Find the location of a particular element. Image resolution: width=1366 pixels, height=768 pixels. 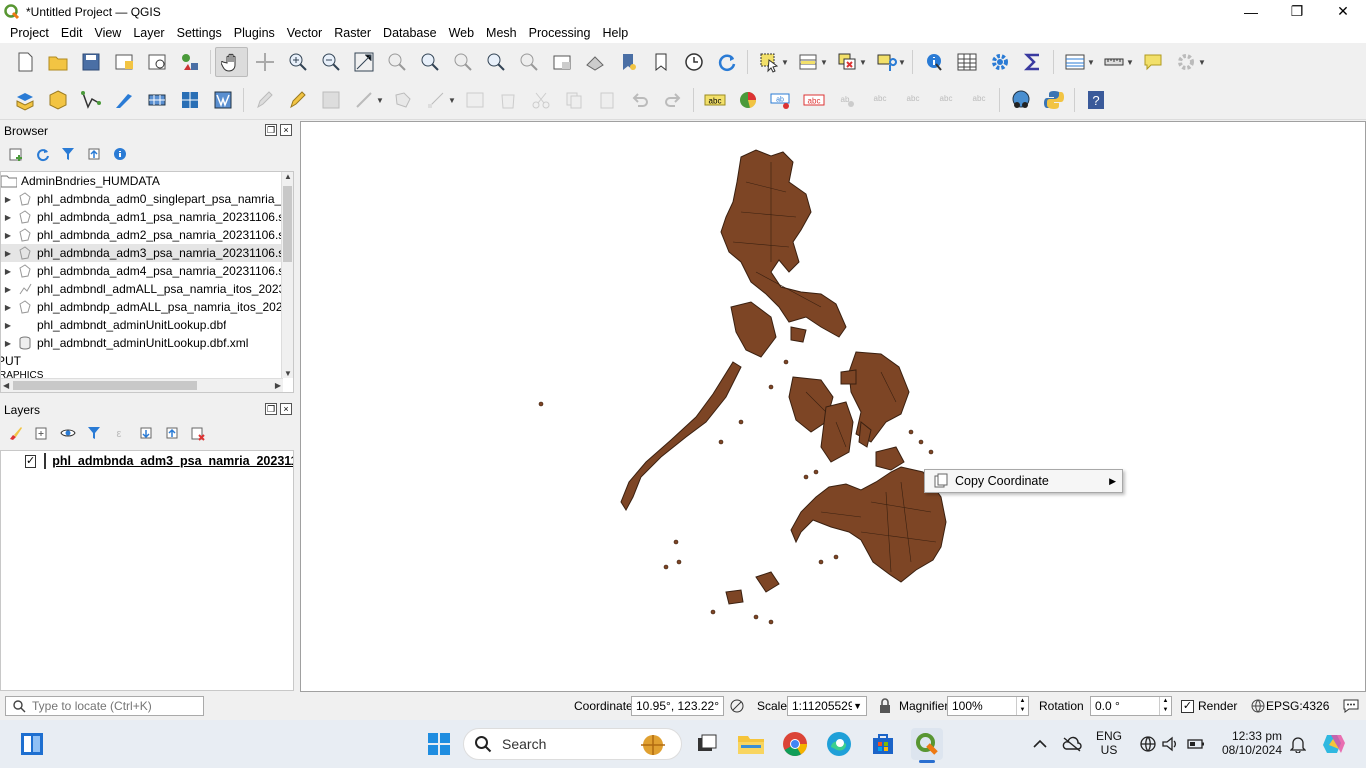

undo-button is located at coordinates (639, 100).